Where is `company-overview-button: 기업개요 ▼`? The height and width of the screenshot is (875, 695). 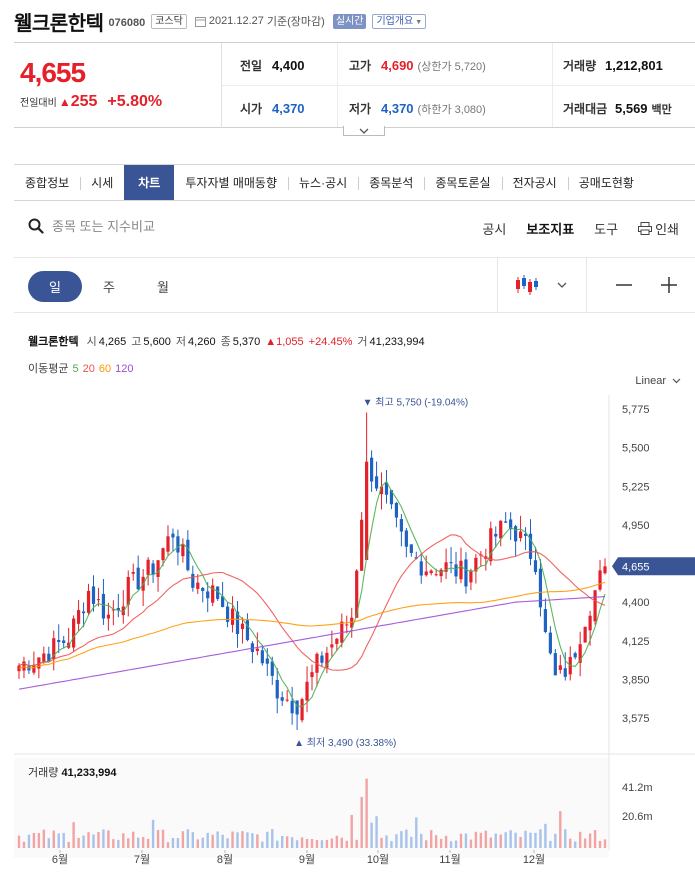
company-overview-button: 기업개요 ▼ is located at coordinates (399, 21).